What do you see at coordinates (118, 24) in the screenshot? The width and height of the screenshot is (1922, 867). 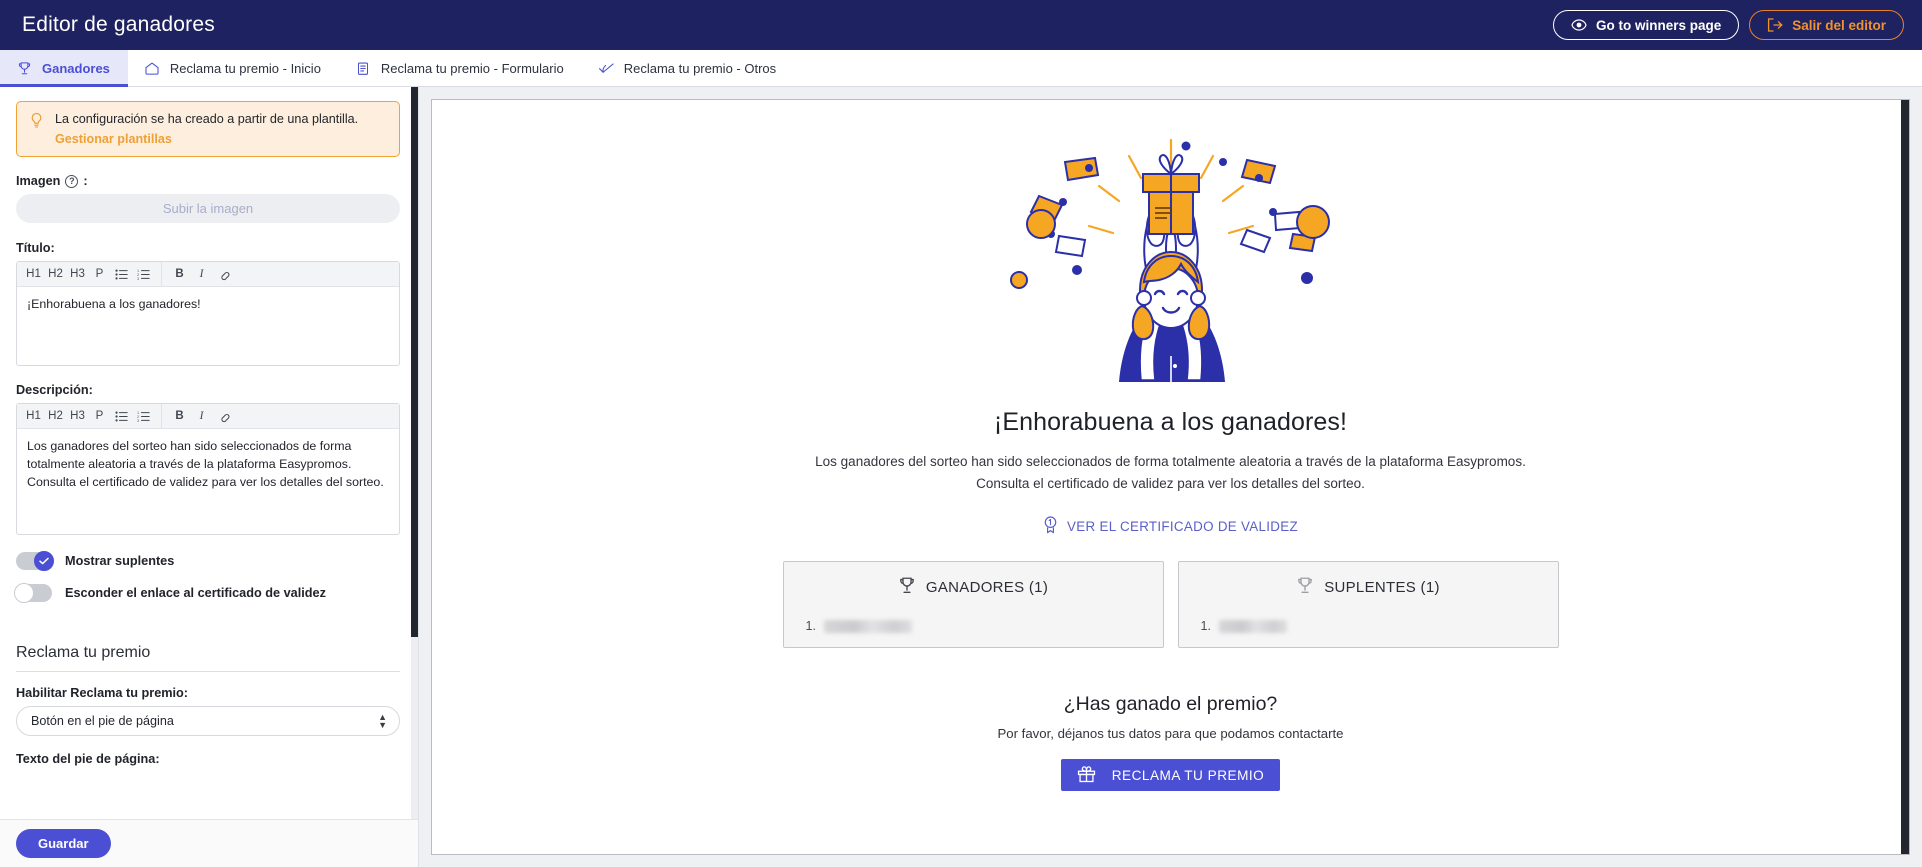 I see `page-title: Editor de ganadores` at bounding box center [118, 24].